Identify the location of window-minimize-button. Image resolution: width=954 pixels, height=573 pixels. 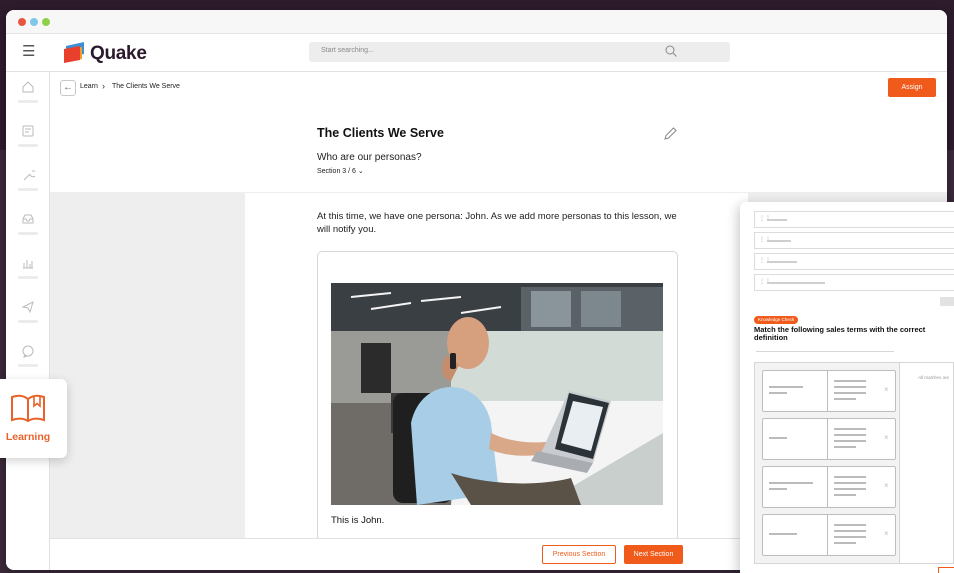
(34, 22).